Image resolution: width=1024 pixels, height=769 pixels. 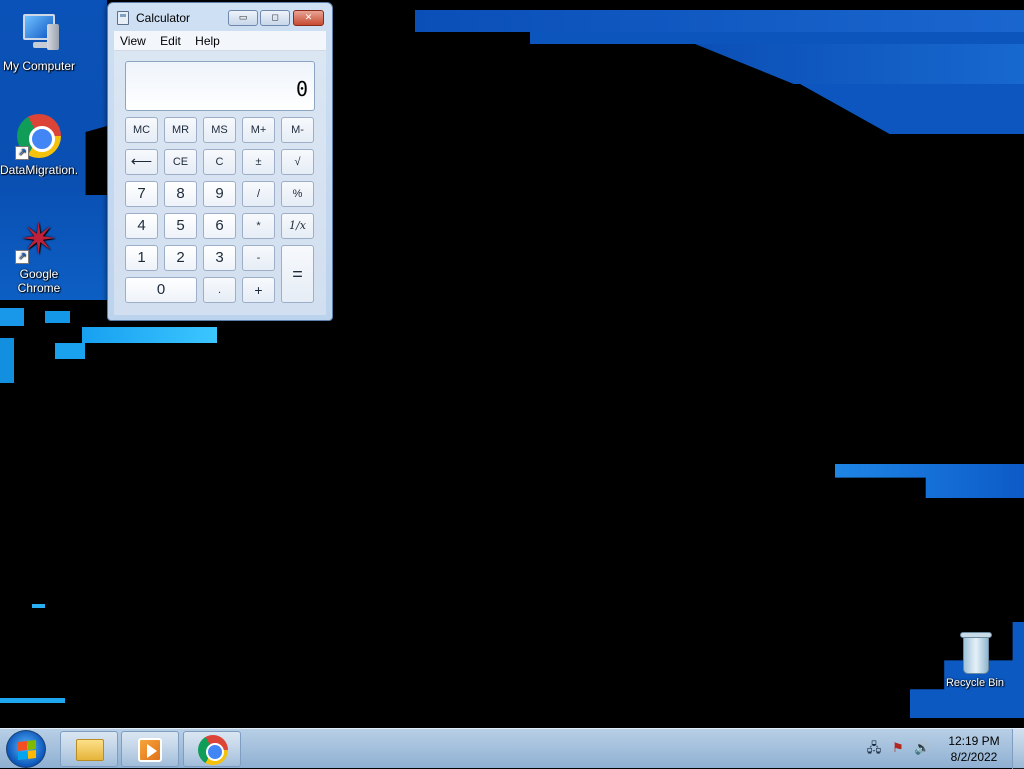 What do you see at coordinates (512, 748) in the screenshot?
I see `taskbar: 🖧 ⚑ 🔊 12:19 PM 8/2/2022` at bounding box center [512, 748].